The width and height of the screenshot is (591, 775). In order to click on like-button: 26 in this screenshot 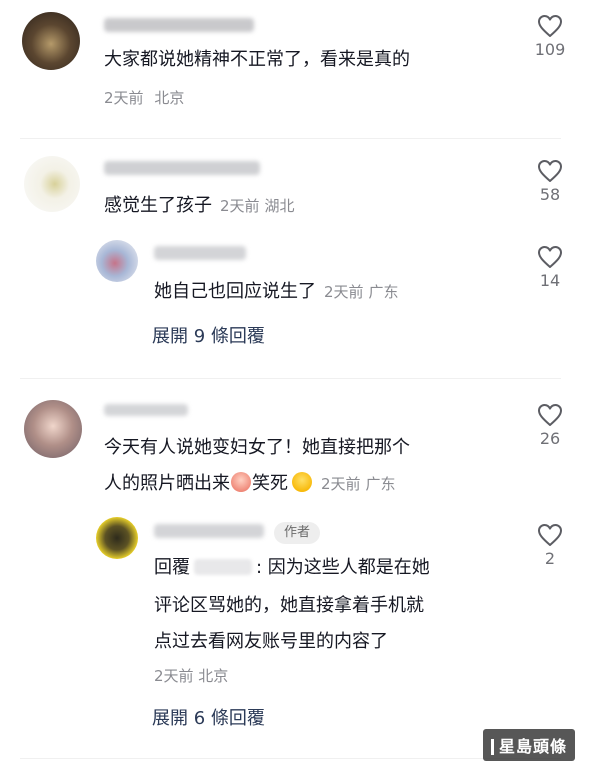, I will do `click(550, 425)`.